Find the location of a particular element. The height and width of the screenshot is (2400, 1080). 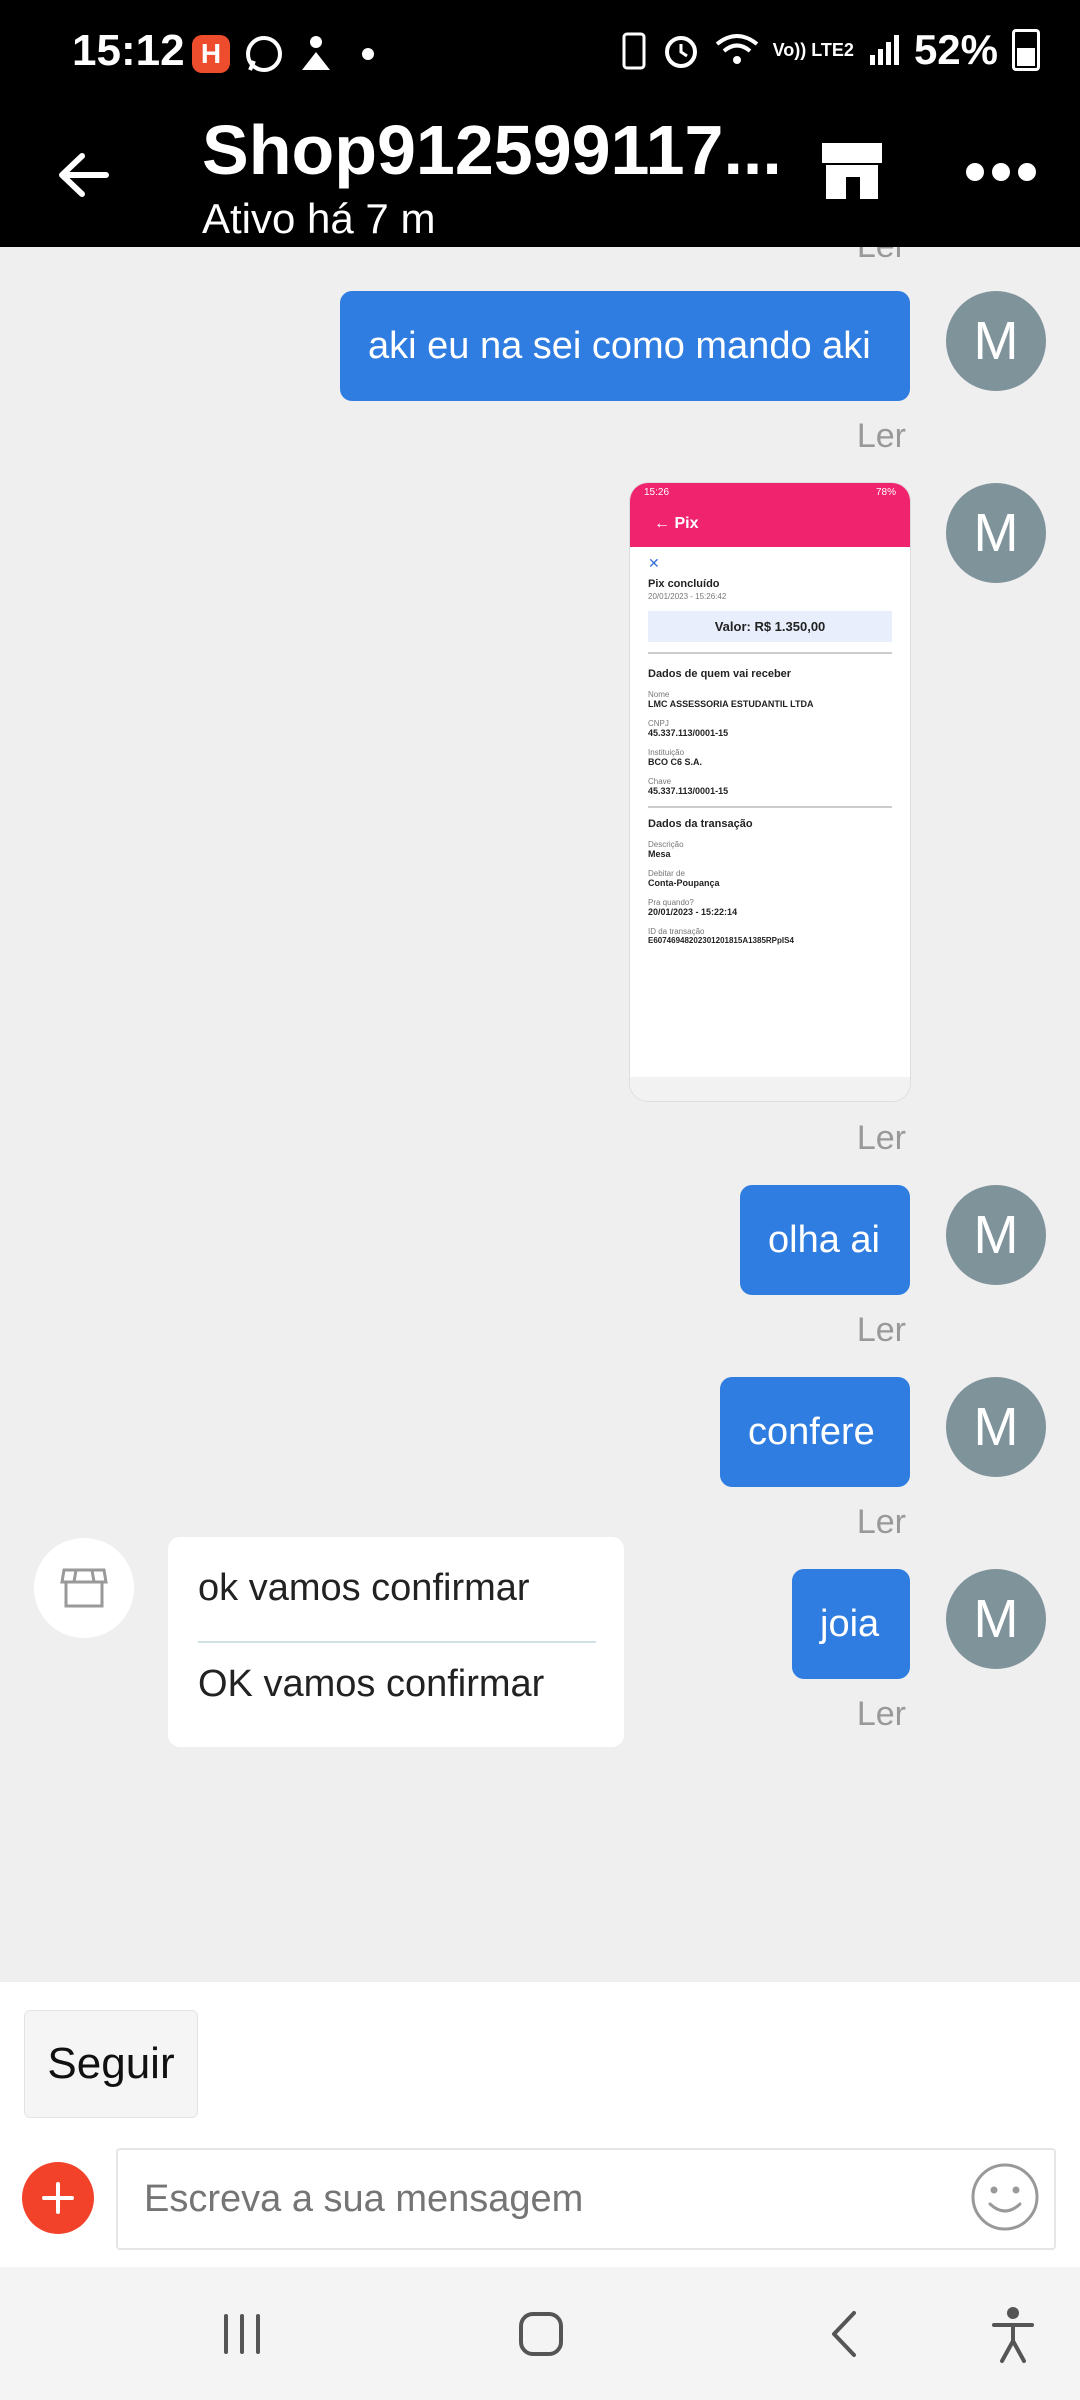

recents-icon is located at coordinates (242, 2334).